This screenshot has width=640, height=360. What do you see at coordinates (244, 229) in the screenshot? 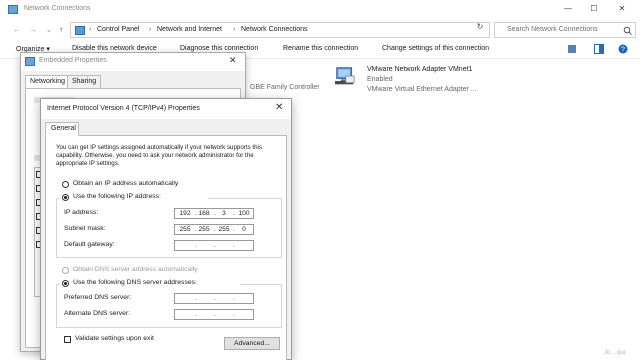
I see `ip-octet: 0` at bounding box center [244, 229].